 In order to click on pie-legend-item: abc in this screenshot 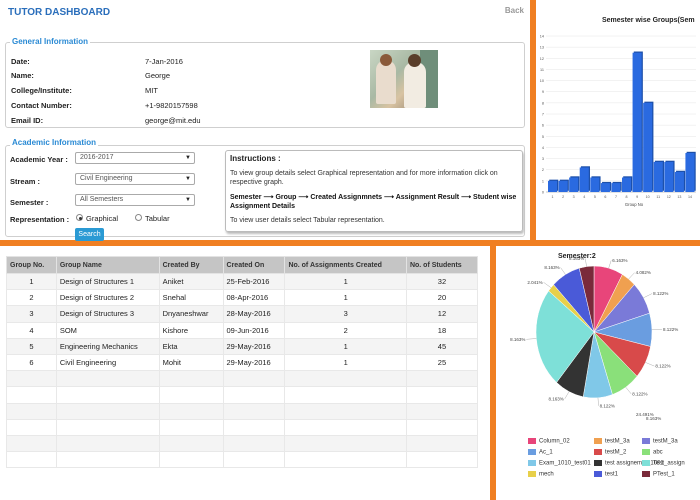, I will do `click(652, 452)`.